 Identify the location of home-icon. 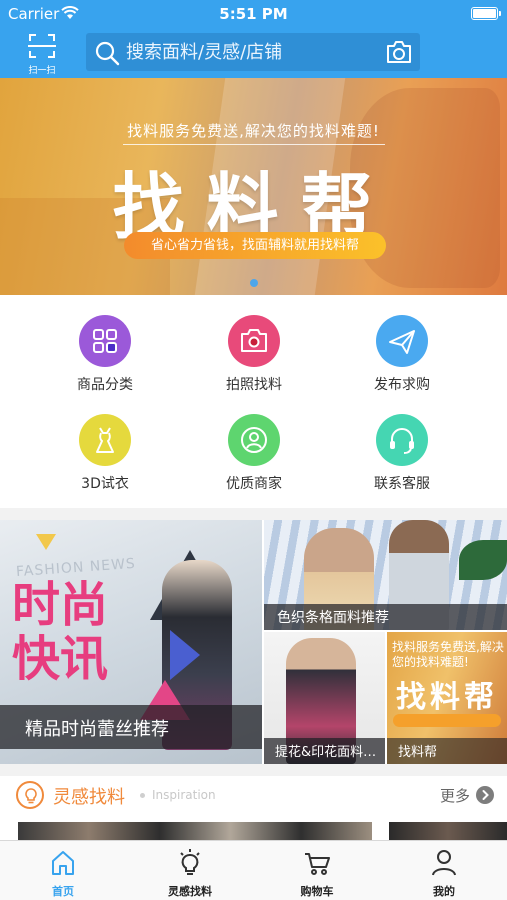
(63, 863).